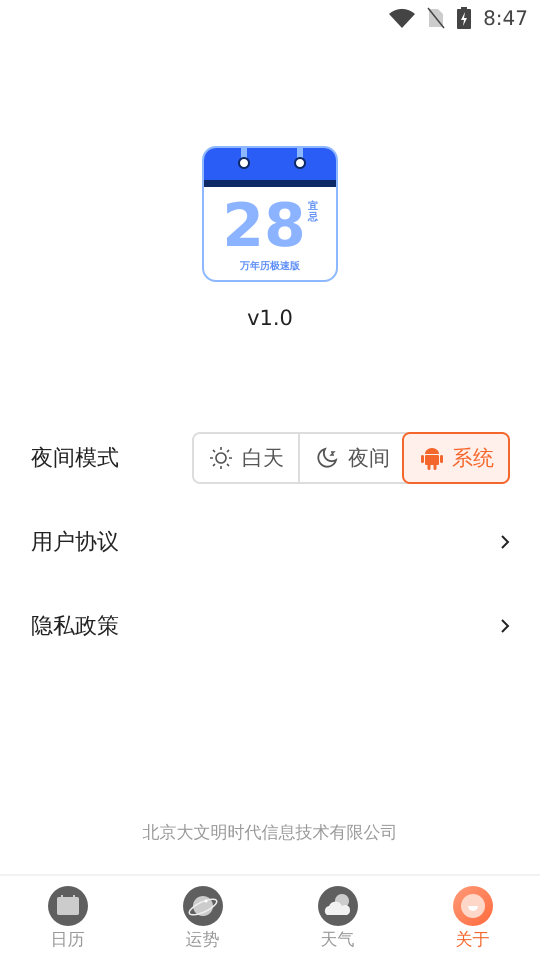  I want to click on menu-row: 用户协议, so click(270, 542).